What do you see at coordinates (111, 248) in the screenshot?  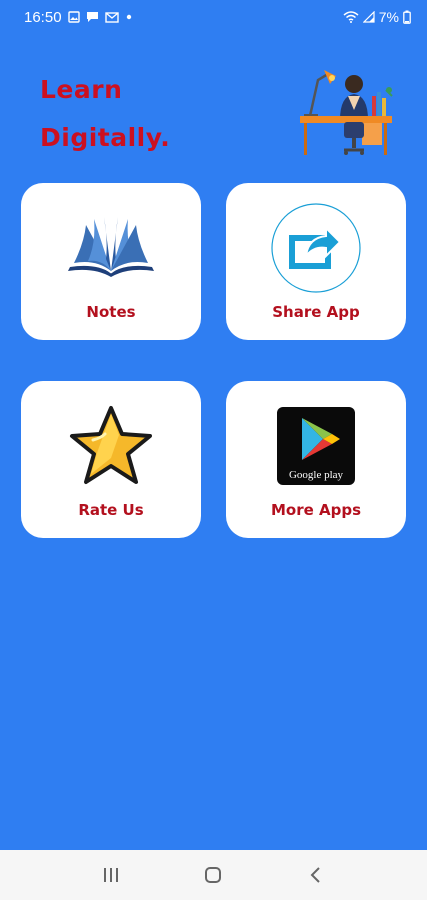 I see `open-book-icon` at bounding box center [111, 248].